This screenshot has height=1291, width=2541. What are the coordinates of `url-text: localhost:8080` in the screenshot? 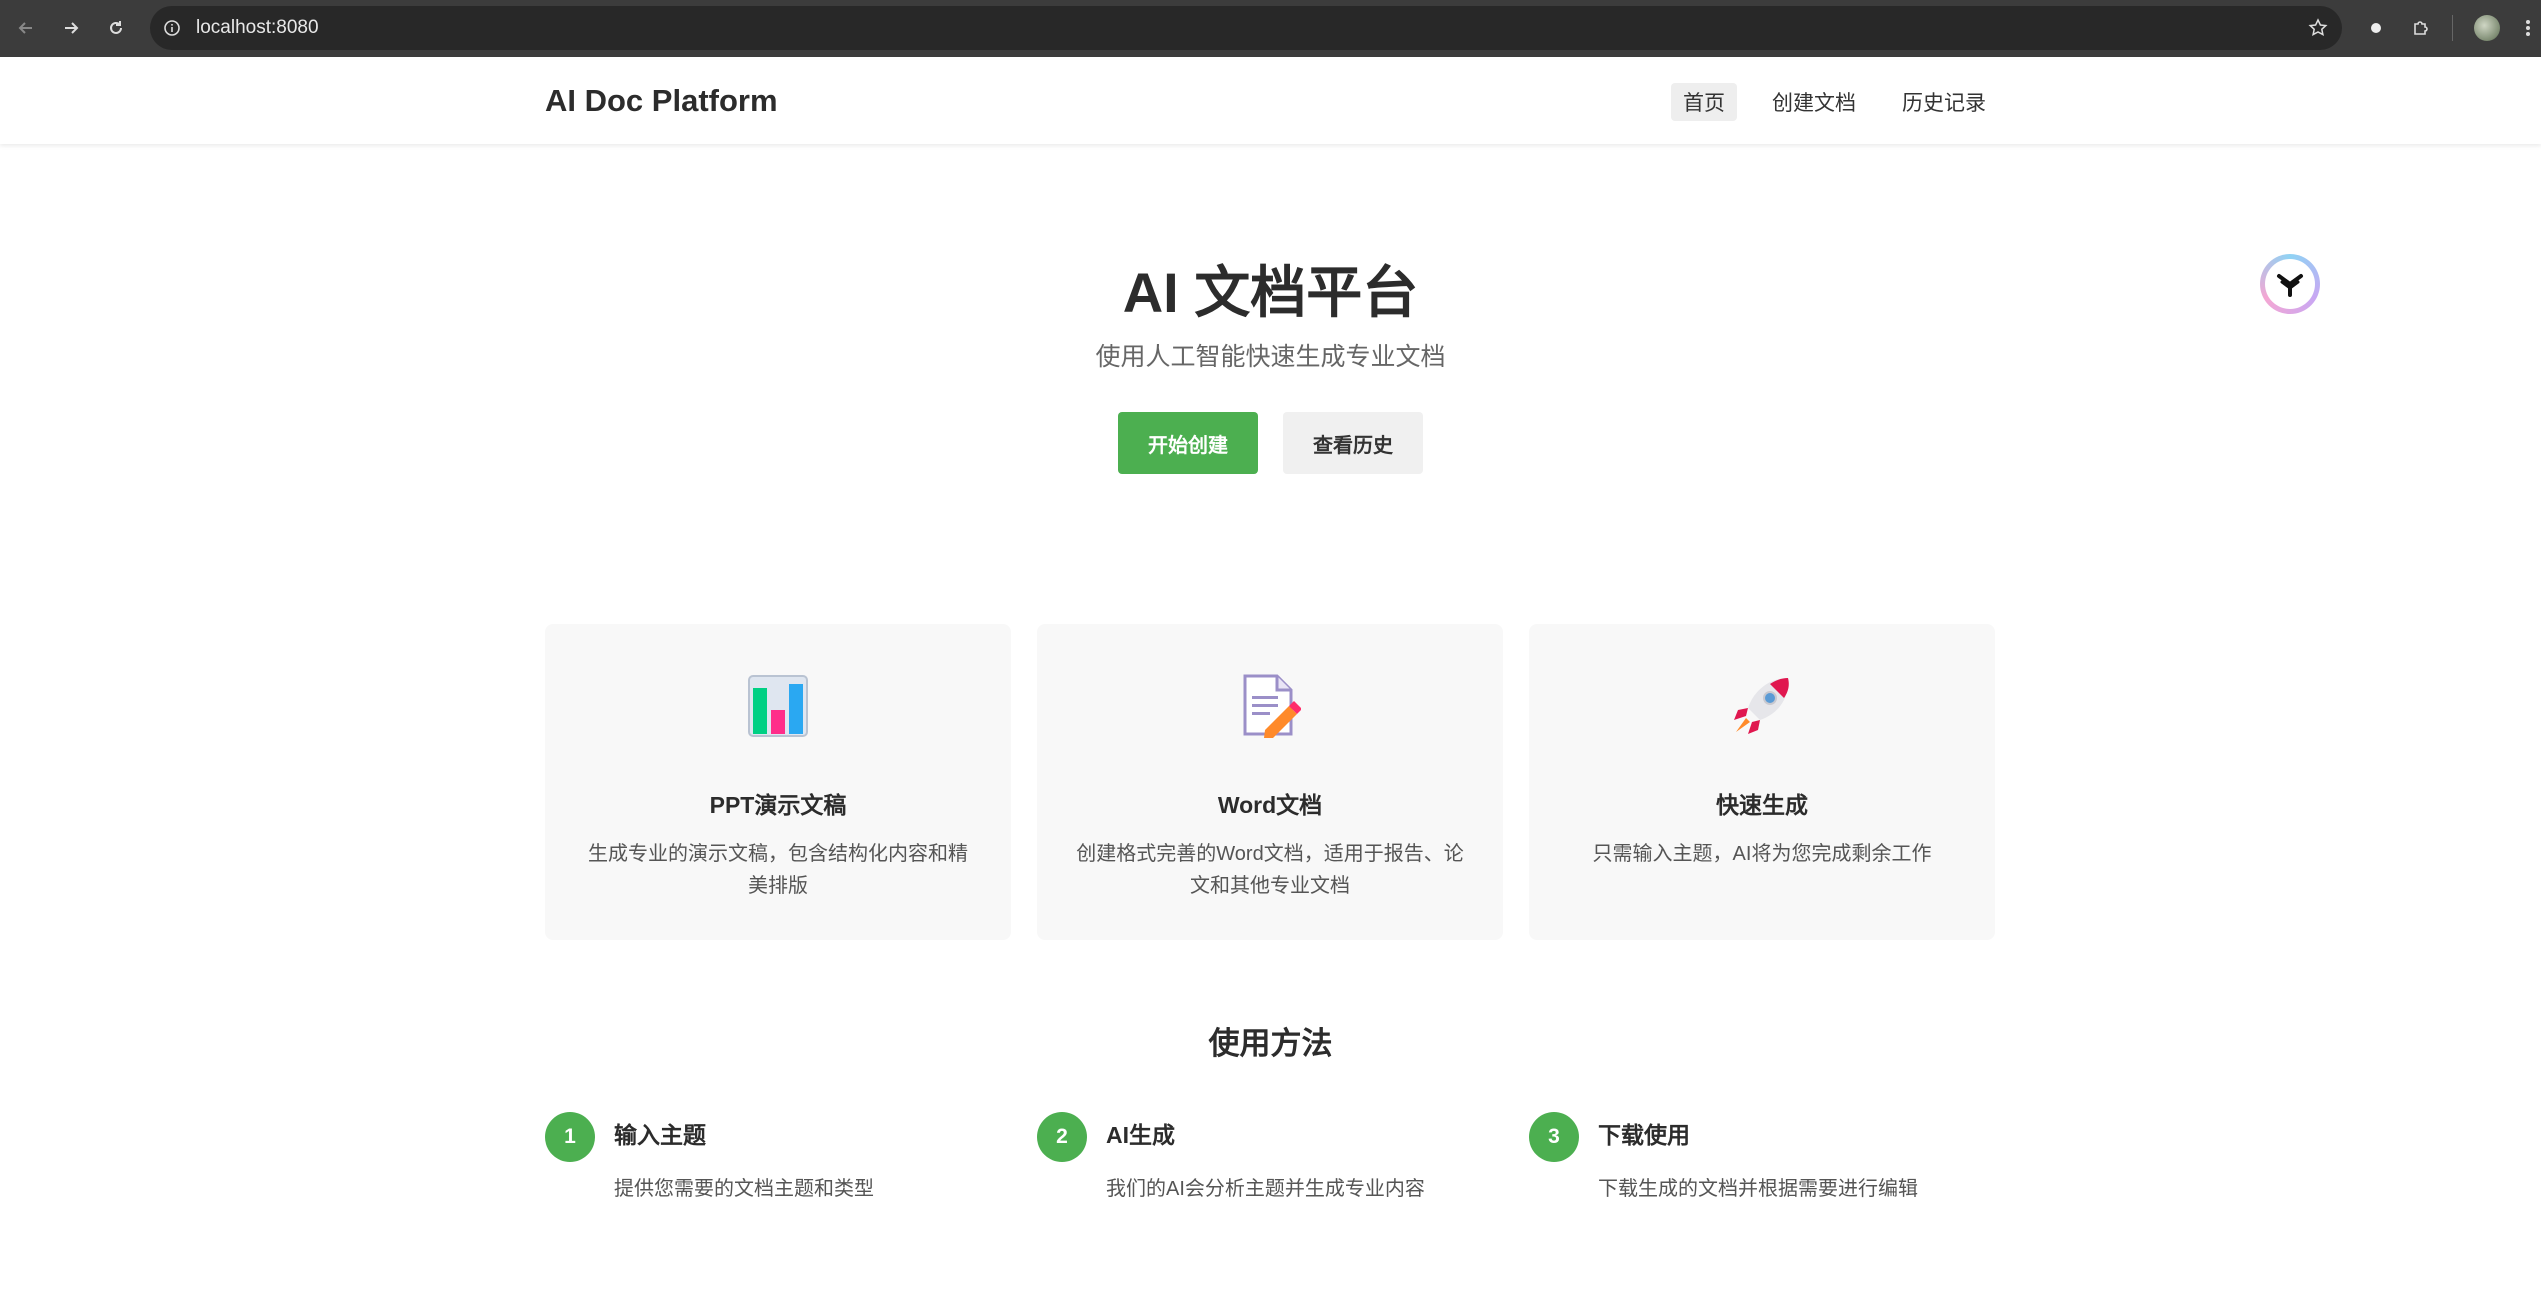 It's located at (257, 28).